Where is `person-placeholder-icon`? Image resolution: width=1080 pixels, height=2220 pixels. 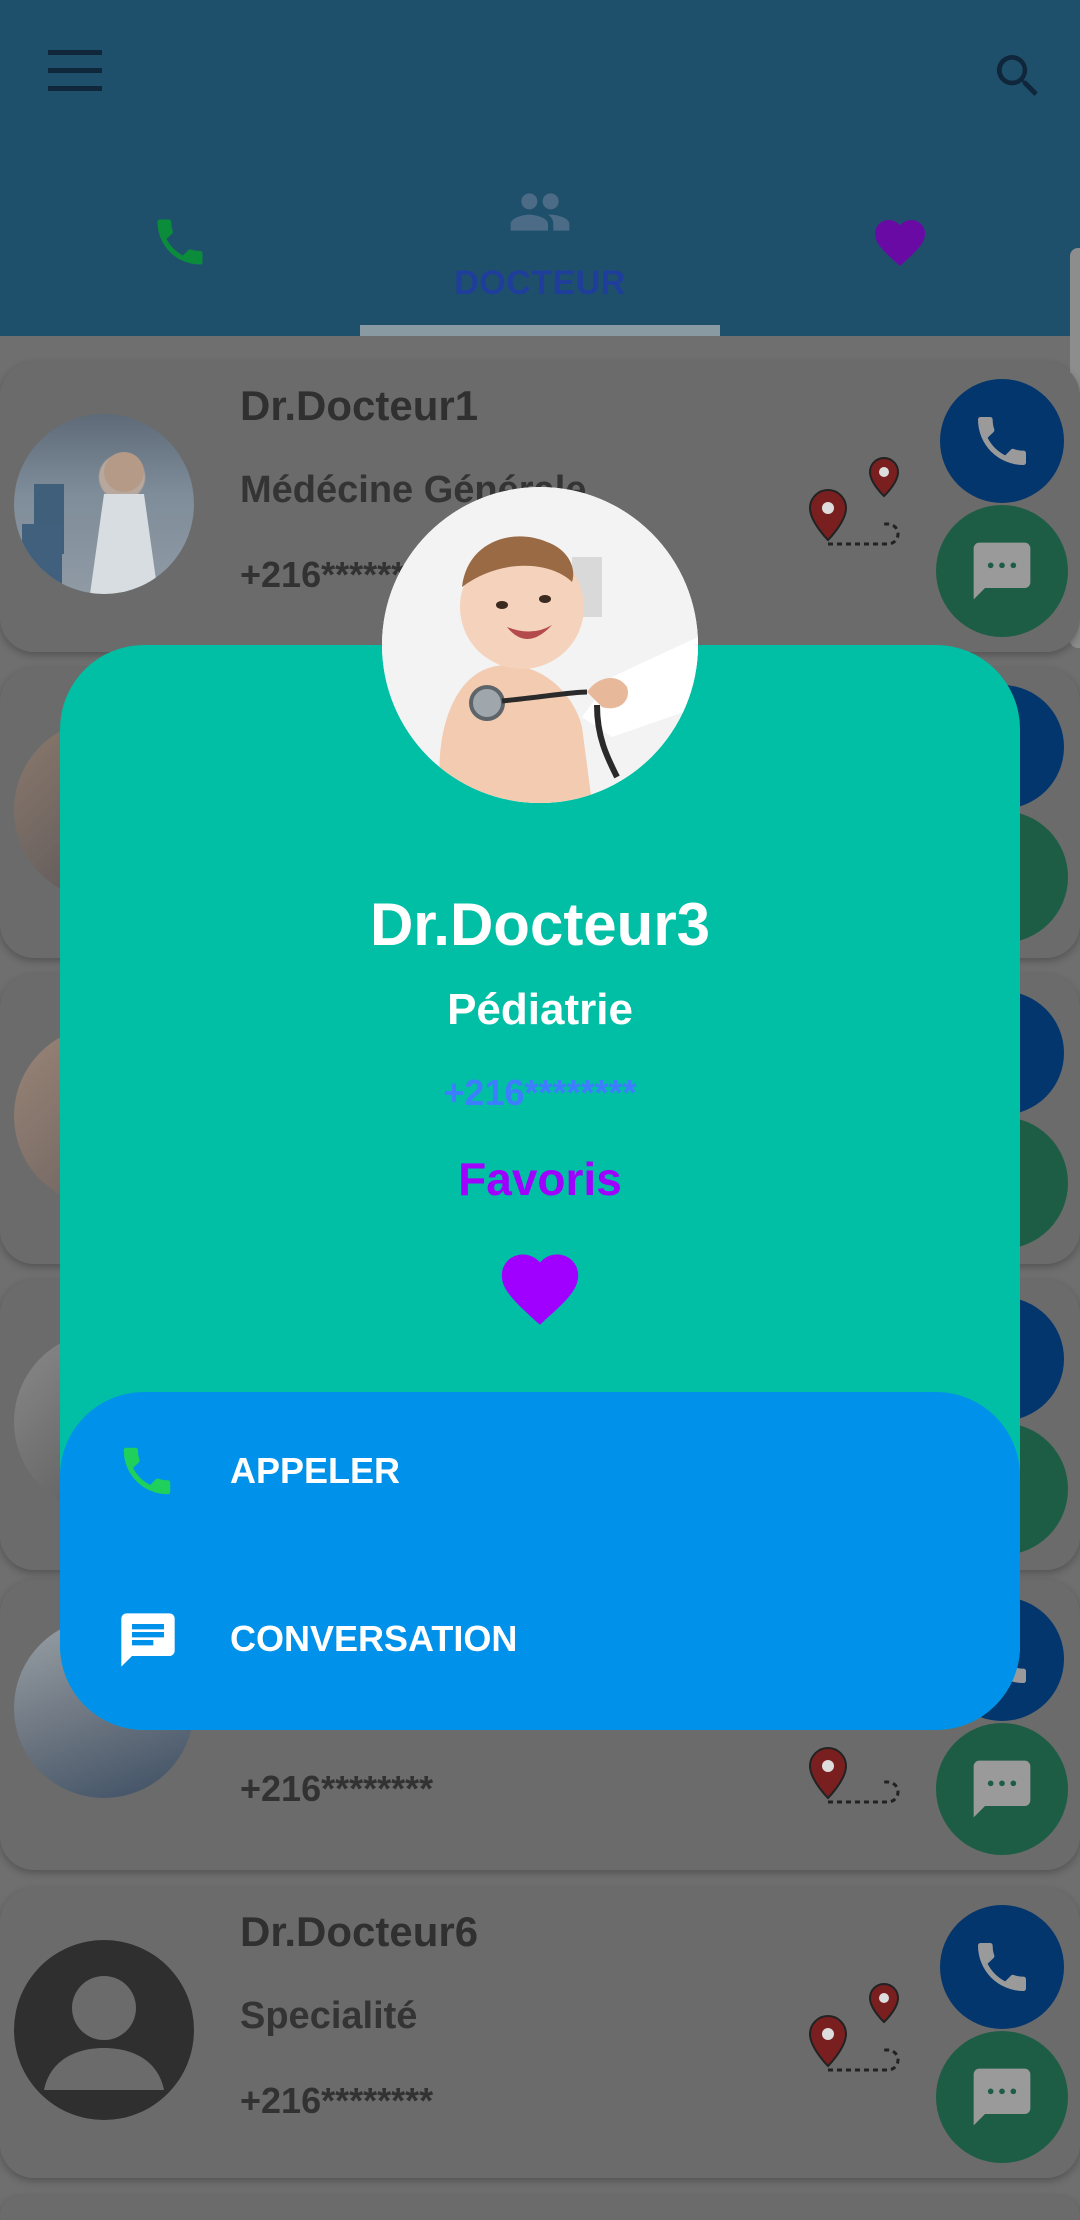 person-placeholder-icon is located at coordinates (104, 2030).